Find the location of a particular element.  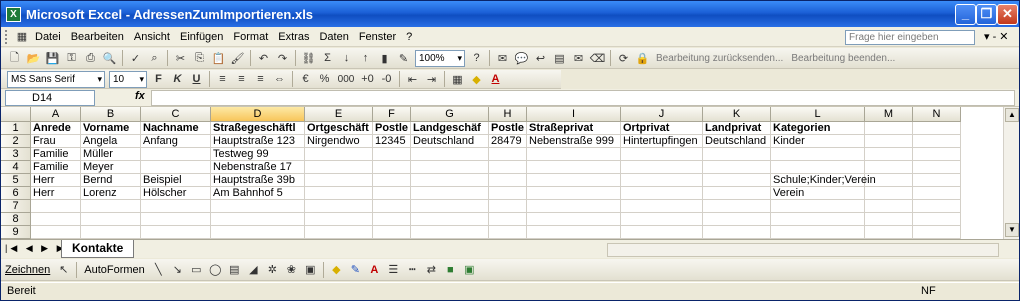

cell-m2 is located at coordinates (889, 141).